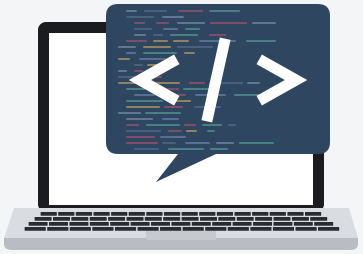 This screenshot has width=363, height=254. Describe the element at coordinates (181, 235) in the screenshot. I see `touchpad` at that location.